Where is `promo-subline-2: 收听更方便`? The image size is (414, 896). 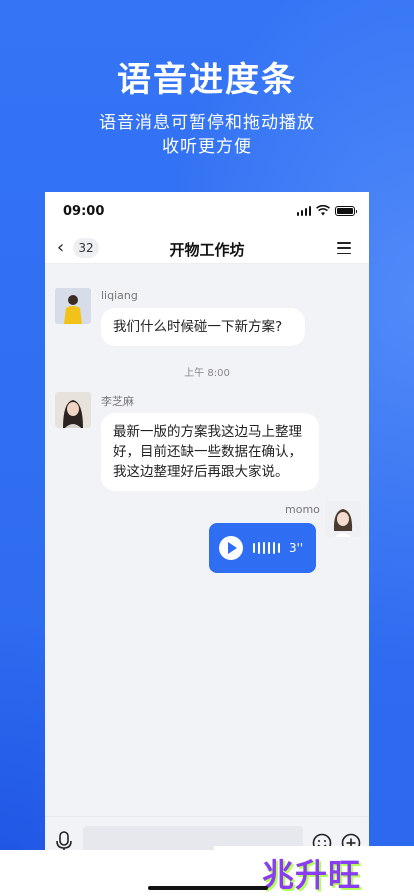
promo-subline-2: 收听更方便 is located at coordinates (207, 147).